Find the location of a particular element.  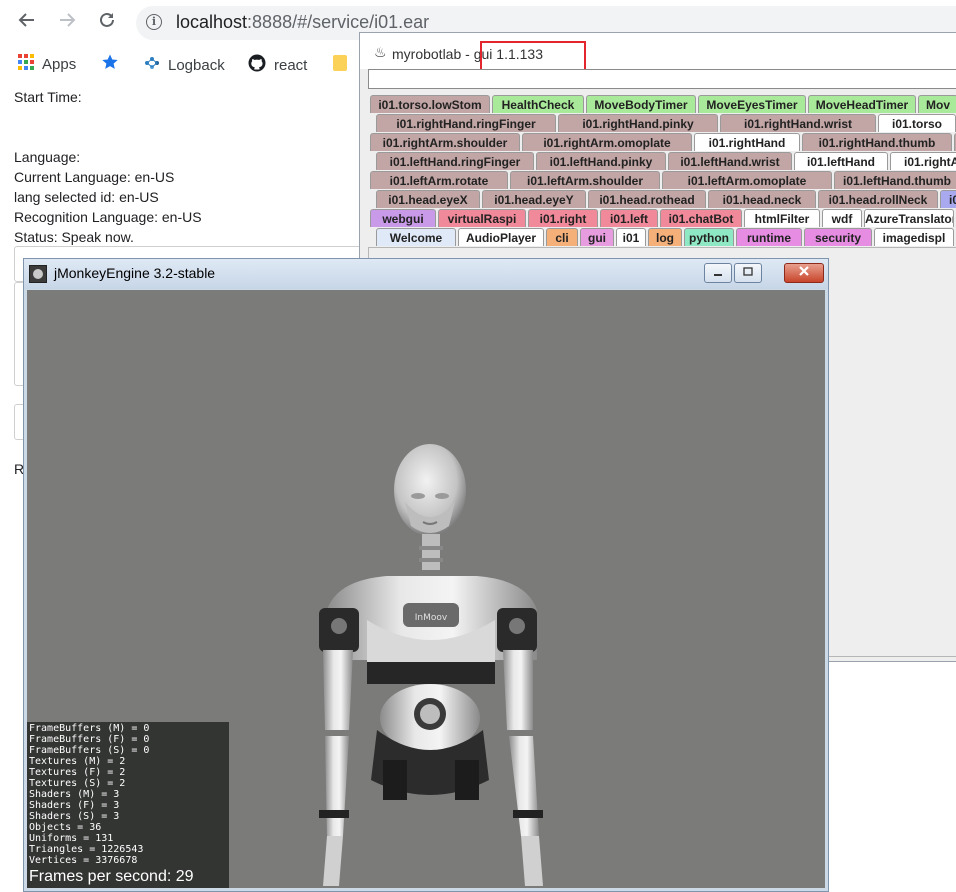

start-time-label: Start Time: is located at coordinates (48, 97).